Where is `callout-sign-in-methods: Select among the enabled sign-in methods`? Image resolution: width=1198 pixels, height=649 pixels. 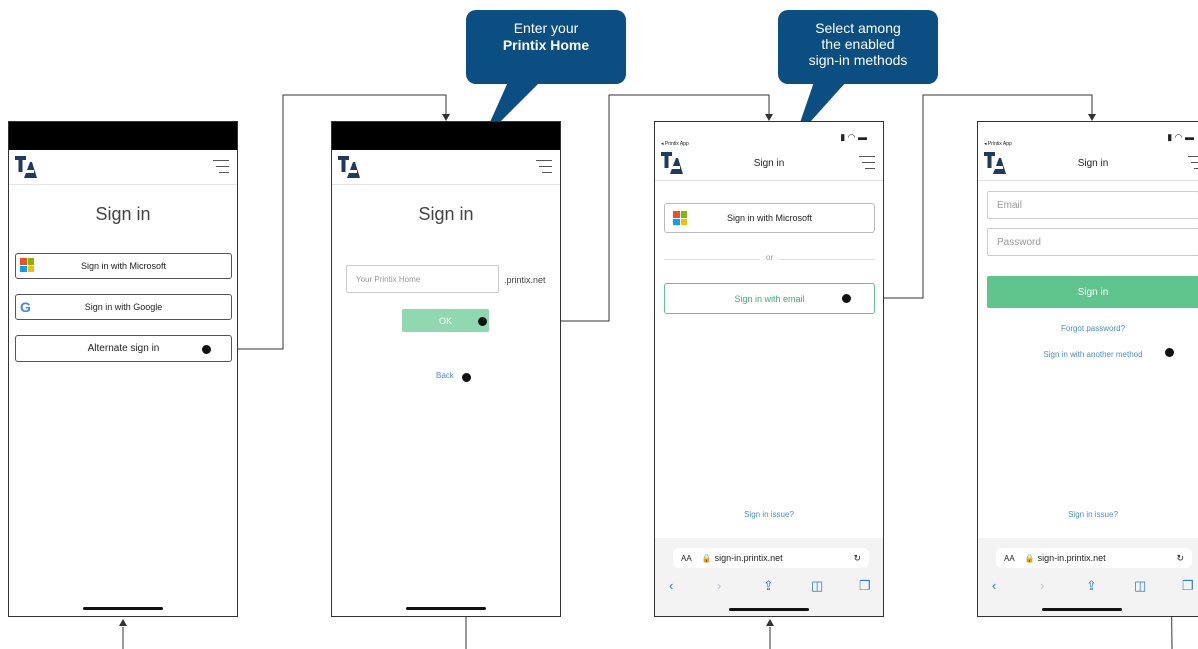
callout-sign-in-methods: Select among the enabled sign-in methods is located at coordinates (858, 47).